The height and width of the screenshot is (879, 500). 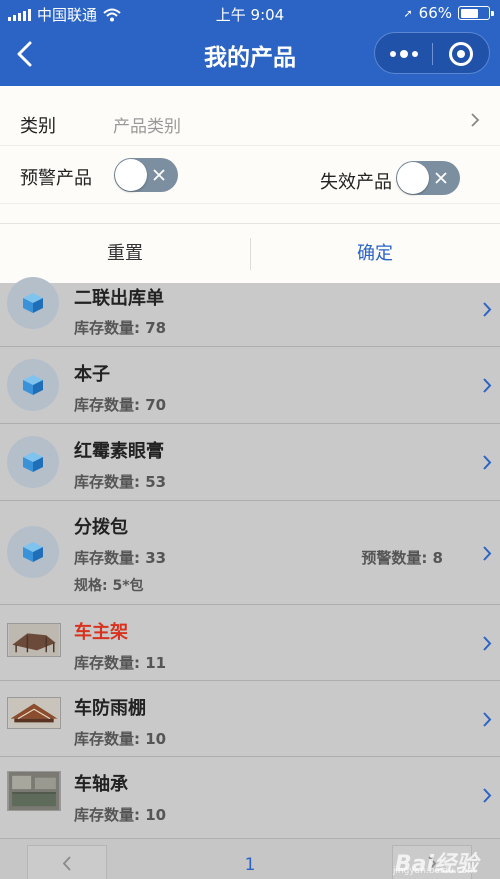 What do you see at coordinates (119, 451) in the screenshot?
I see `product-name: 红霉素眼膏` at bounding box center [119, 451].